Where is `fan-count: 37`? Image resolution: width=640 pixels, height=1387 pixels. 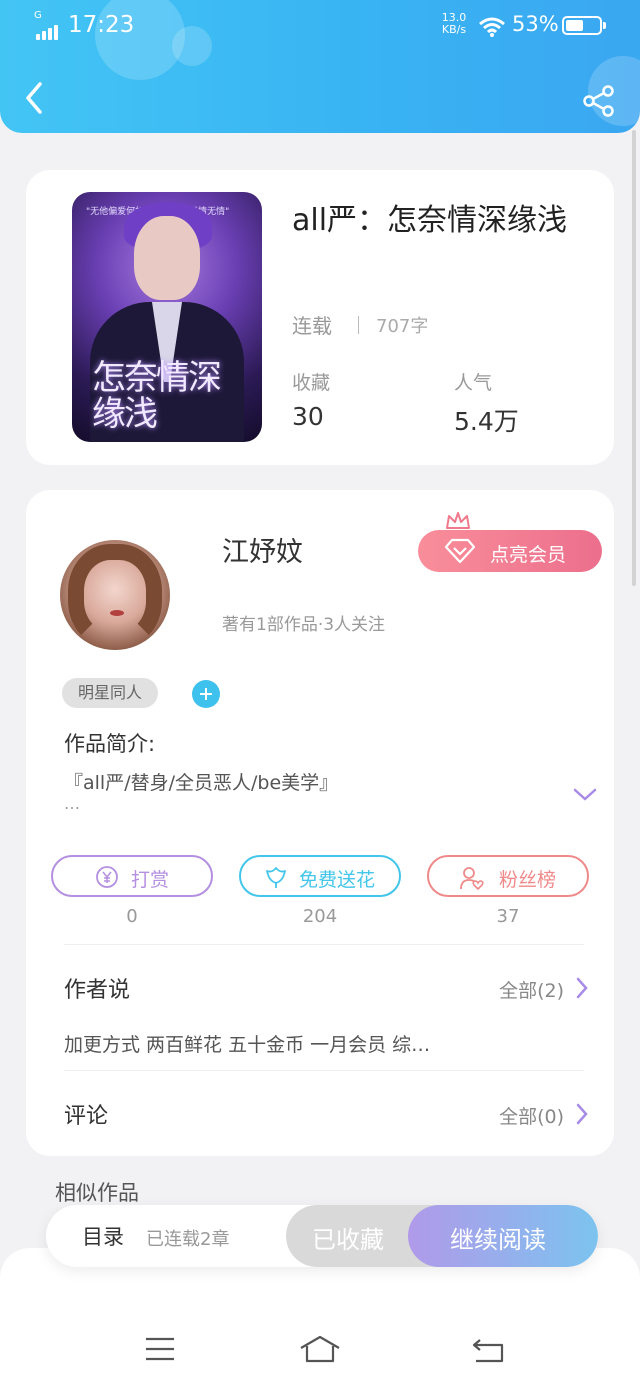 fan-count: 37 is located at coordinates (508, 916).